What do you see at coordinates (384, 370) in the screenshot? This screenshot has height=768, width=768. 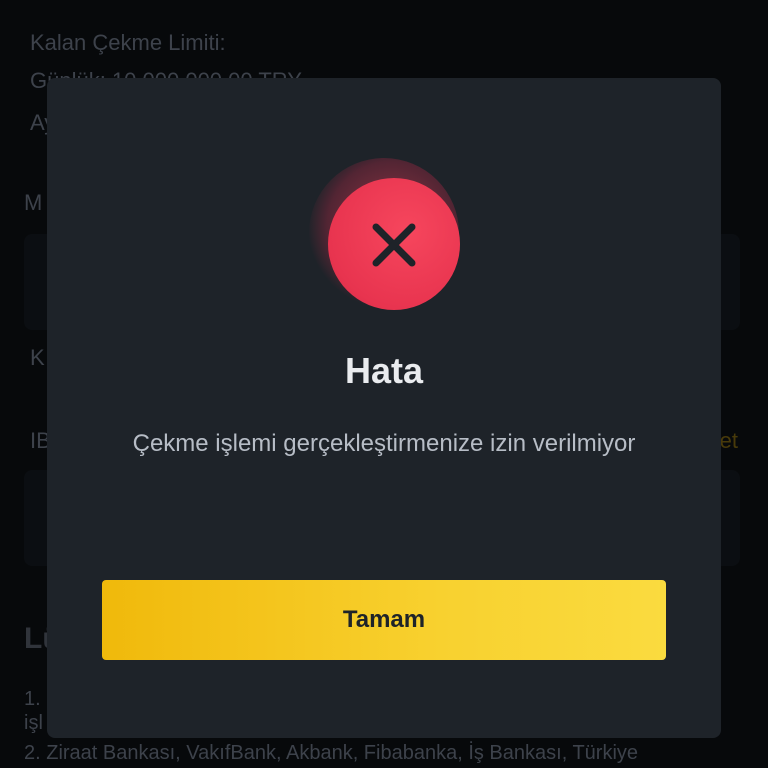 I see `dialog-title: Hata` at bounding box center [384, 370].